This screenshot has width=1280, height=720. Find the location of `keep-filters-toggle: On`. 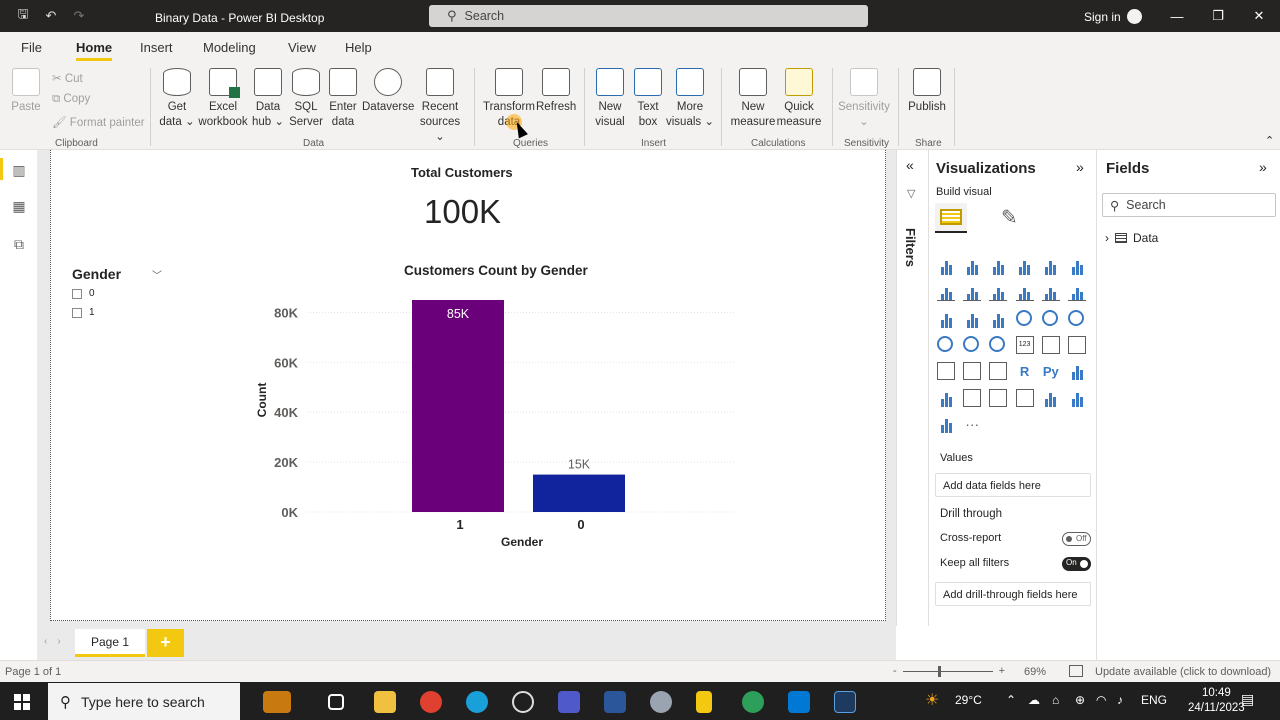

keep-filters-toggle: On is located at coordinates (1076, 564).